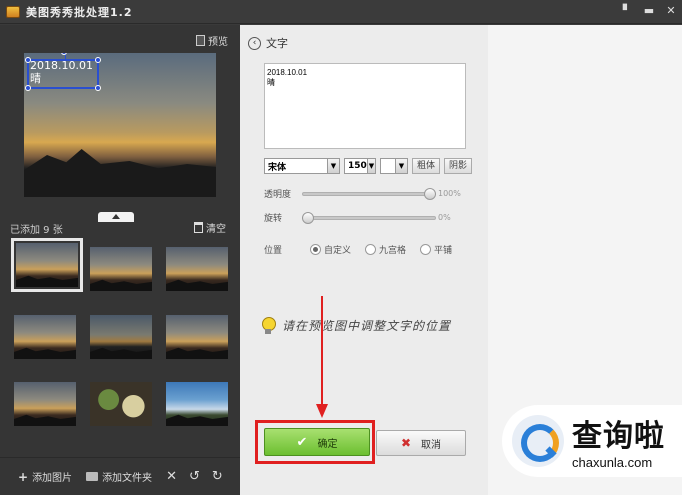 Image resolution: width=682 pixels, height=495 pixels. I want to click on watermark-cn: 查询啦, so click(618, 436).